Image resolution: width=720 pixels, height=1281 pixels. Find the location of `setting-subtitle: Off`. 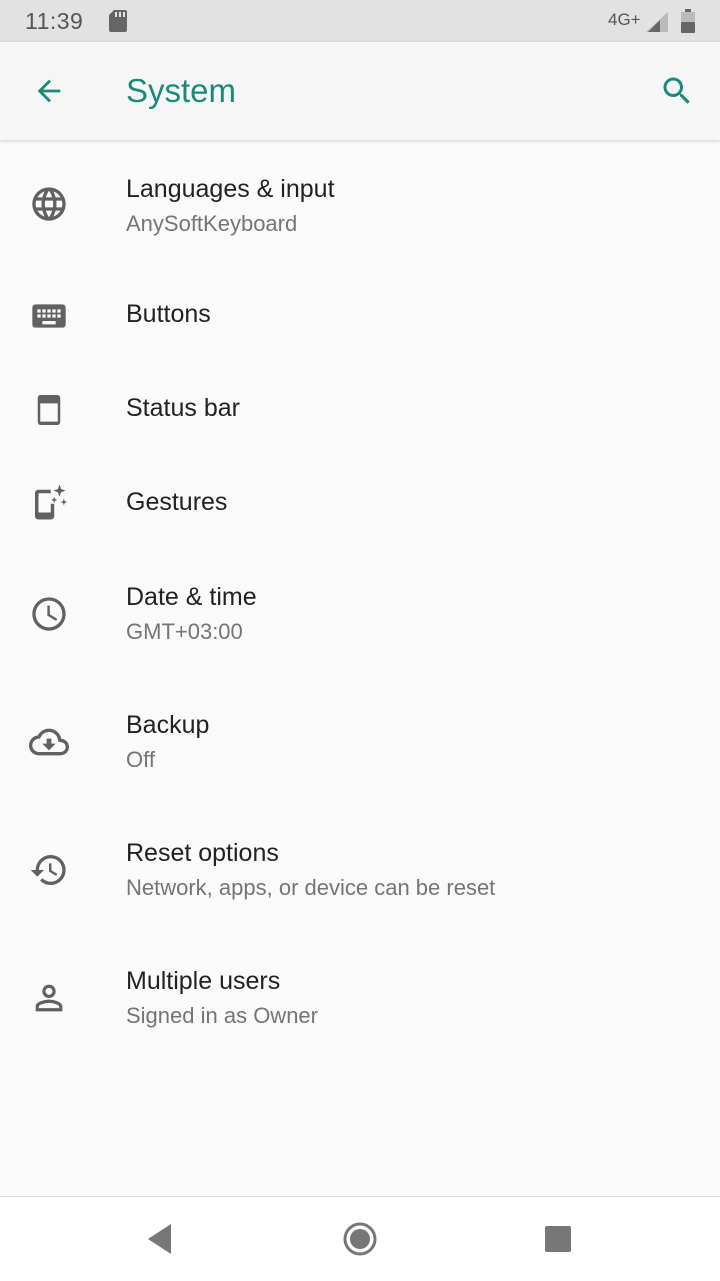

setting-subtitle: Off is located at coordinates (140, 759).